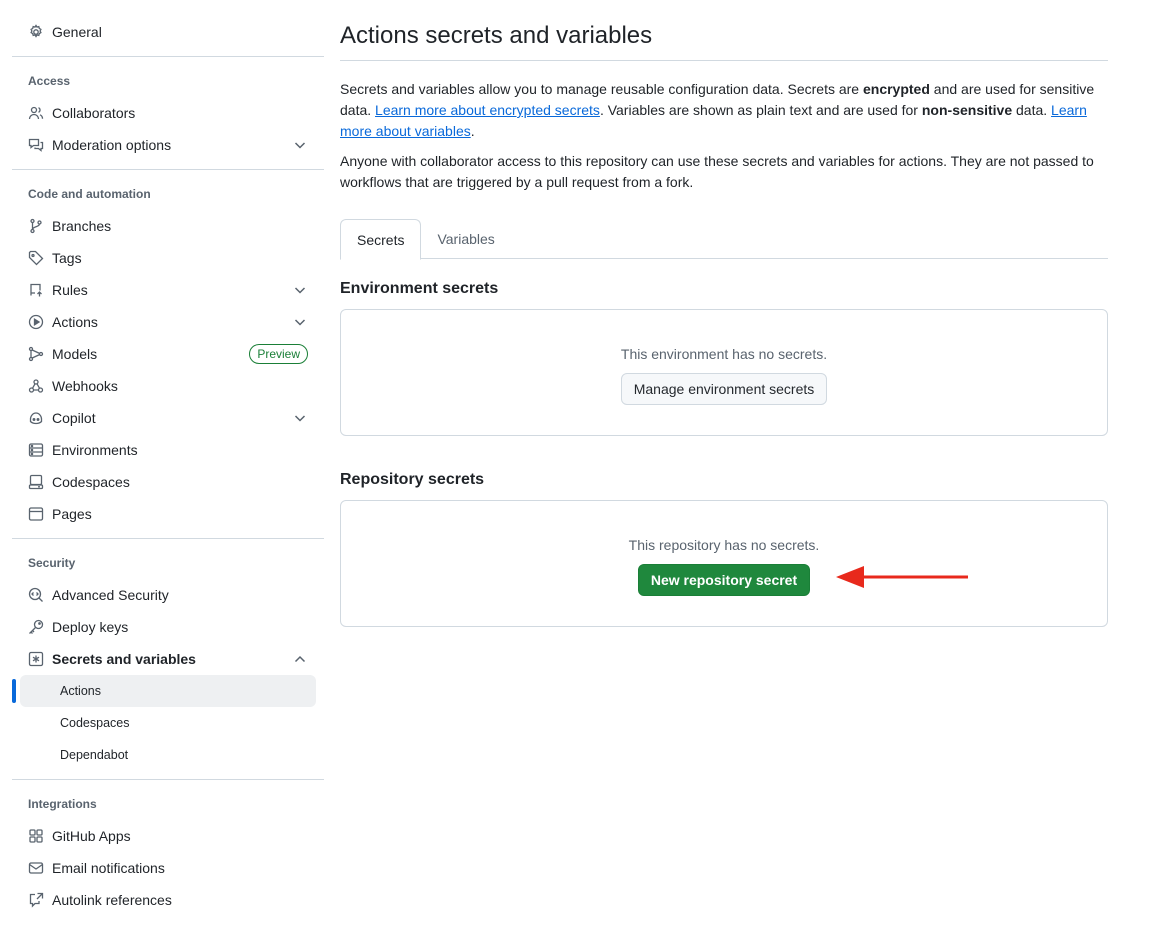  What do you see at coordinates (110, 595) in the screenshot?
I see `sidebar-item-label: Advanced Security` at bounding box center [110, 595].